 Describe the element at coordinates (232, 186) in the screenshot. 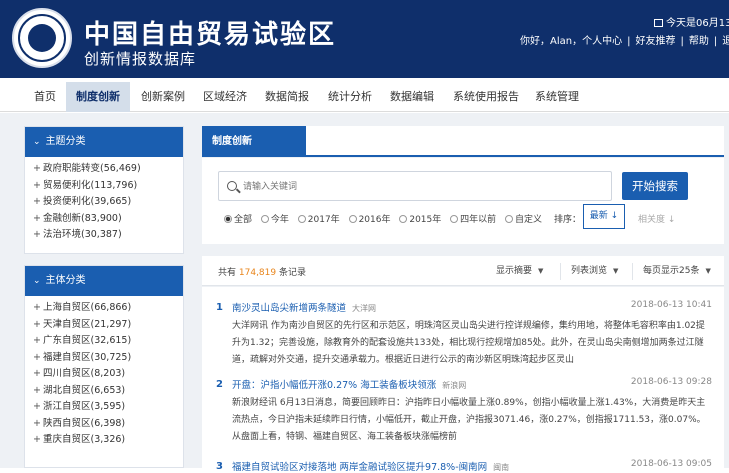

I see `search-icon` at that location.